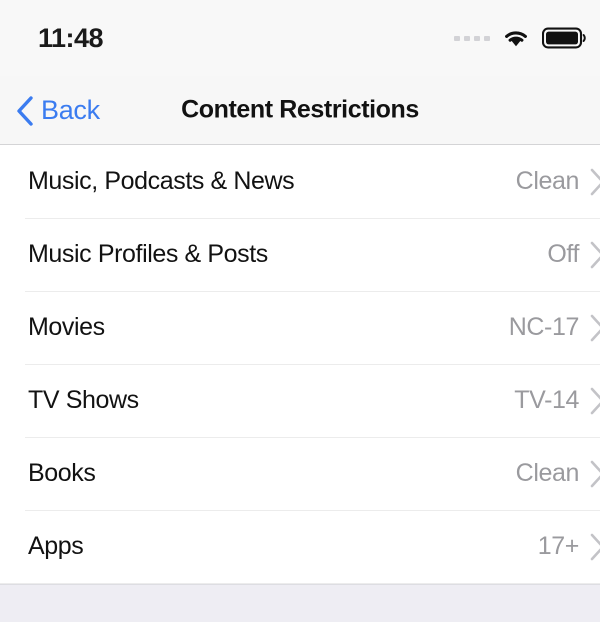  I want to click on list-item-accessory: NC-17, so click(554, 328).